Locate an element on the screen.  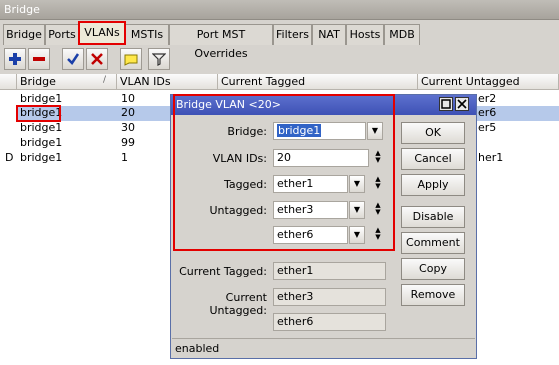
untagged-label: Untagged: is located at coordinates (238, 210).